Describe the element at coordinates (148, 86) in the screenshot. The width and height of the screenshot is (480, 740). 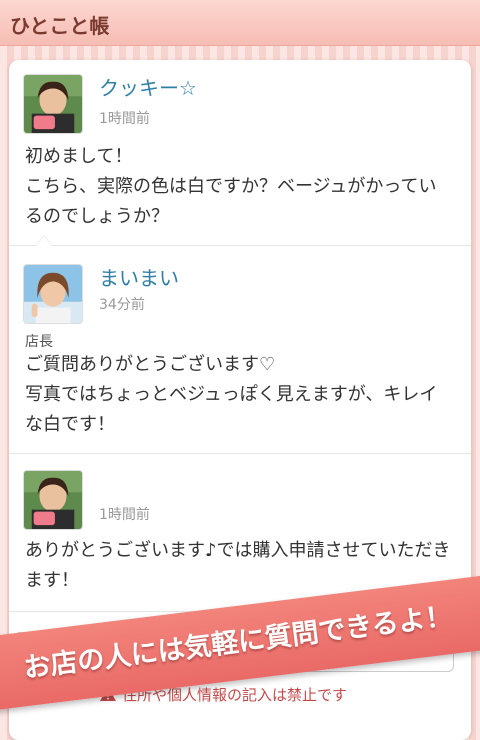
I see `comment-author-name: クッキー☆` at that location.